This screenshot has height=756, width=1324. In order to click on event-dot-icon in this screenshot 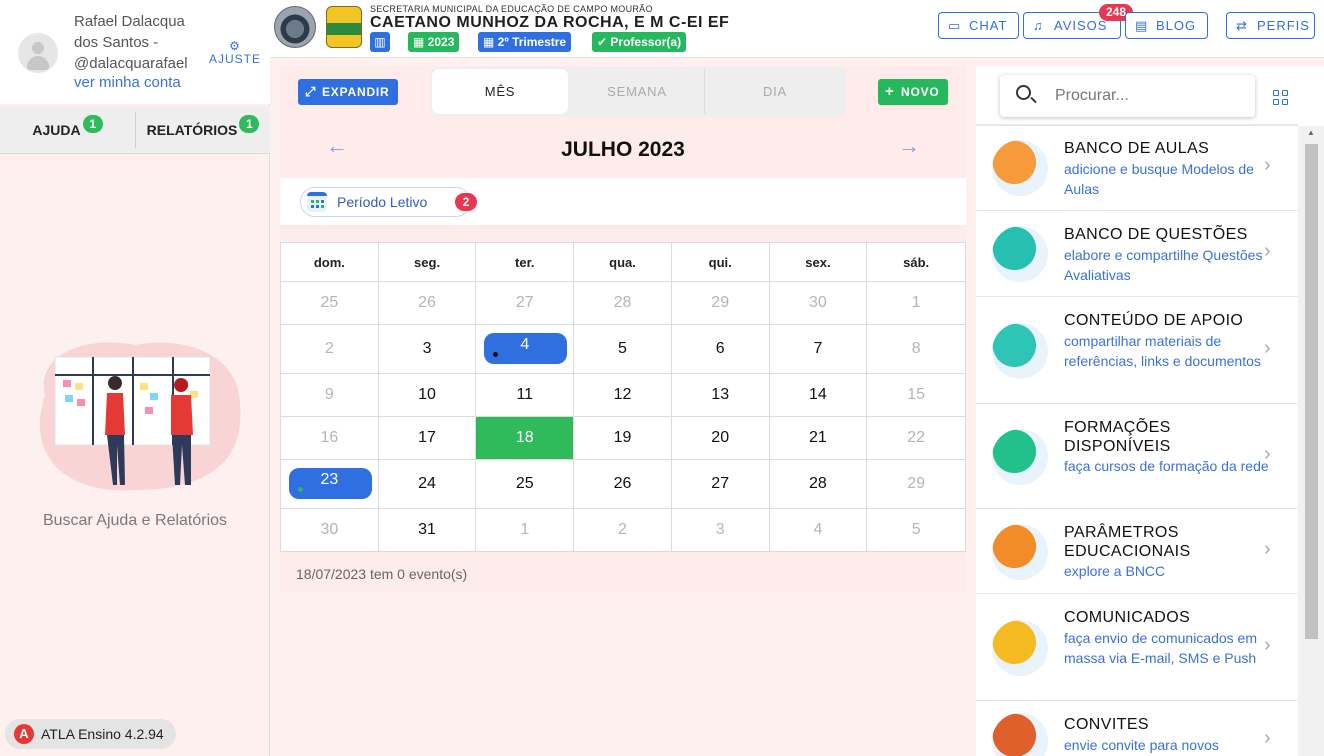, I will do `click(300, 489)`.